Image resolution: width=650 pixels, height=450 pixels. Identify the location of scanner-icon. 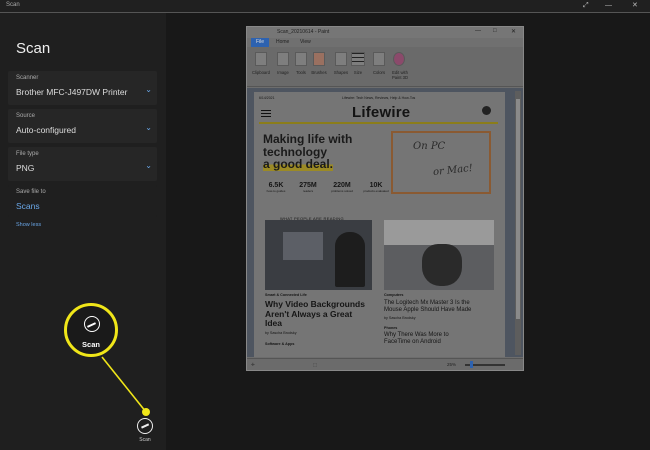
(92, 324).